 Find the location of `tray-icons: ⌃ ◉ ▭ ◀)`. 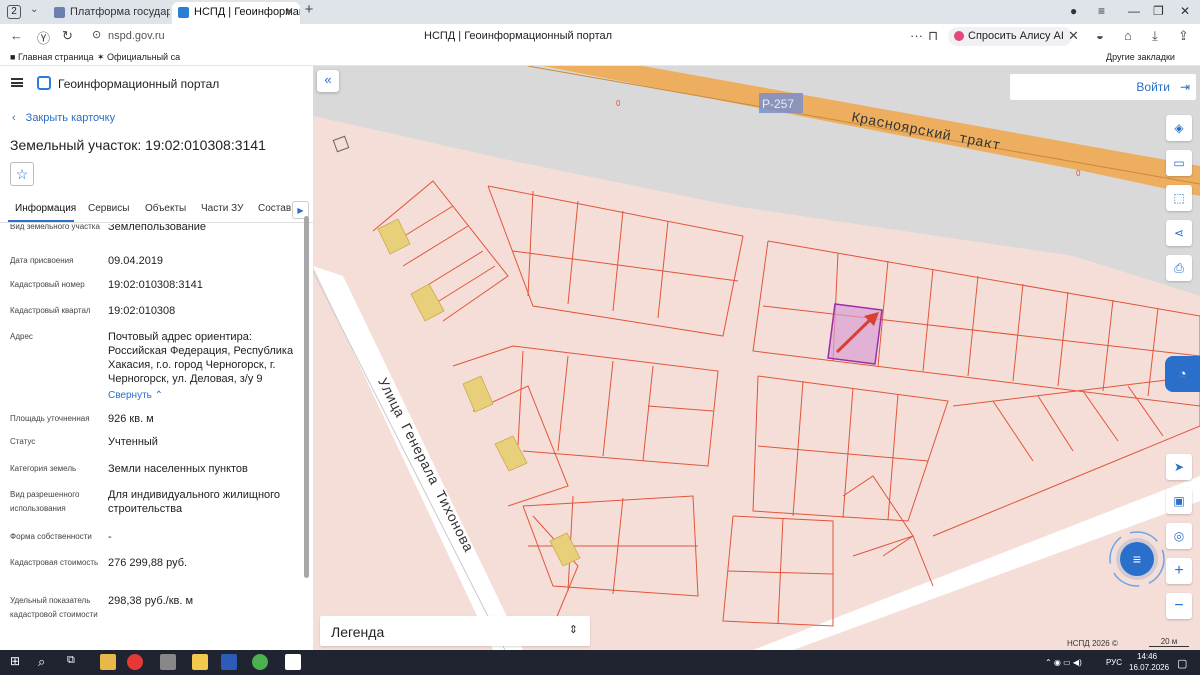

tray-icons: ⌃ ◉ ▭ ◀) is located at coordinates (1063, 662).